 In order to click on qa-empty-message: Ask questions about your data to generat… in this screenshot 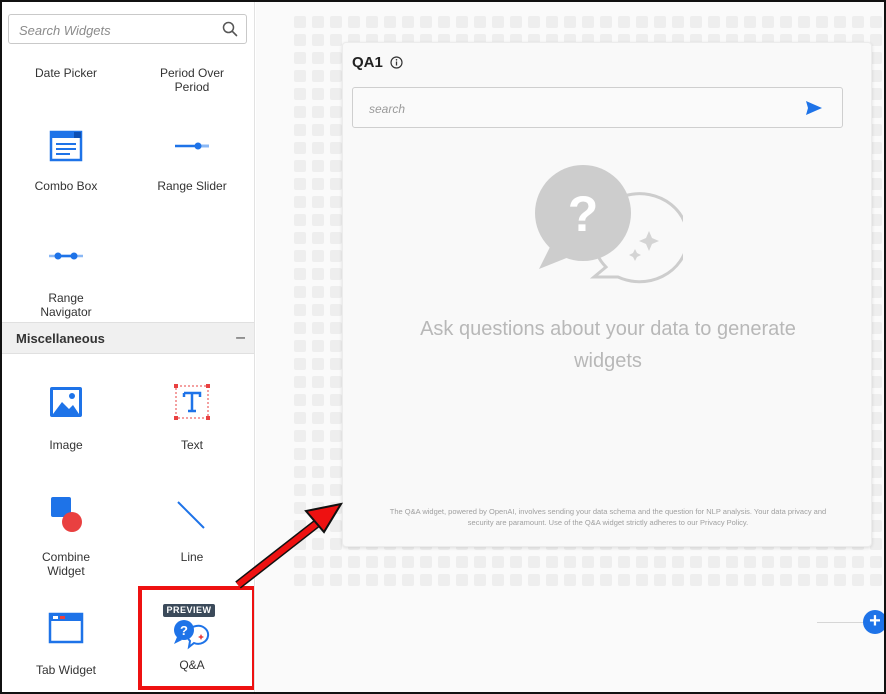, I will do `click(608, 345)`.